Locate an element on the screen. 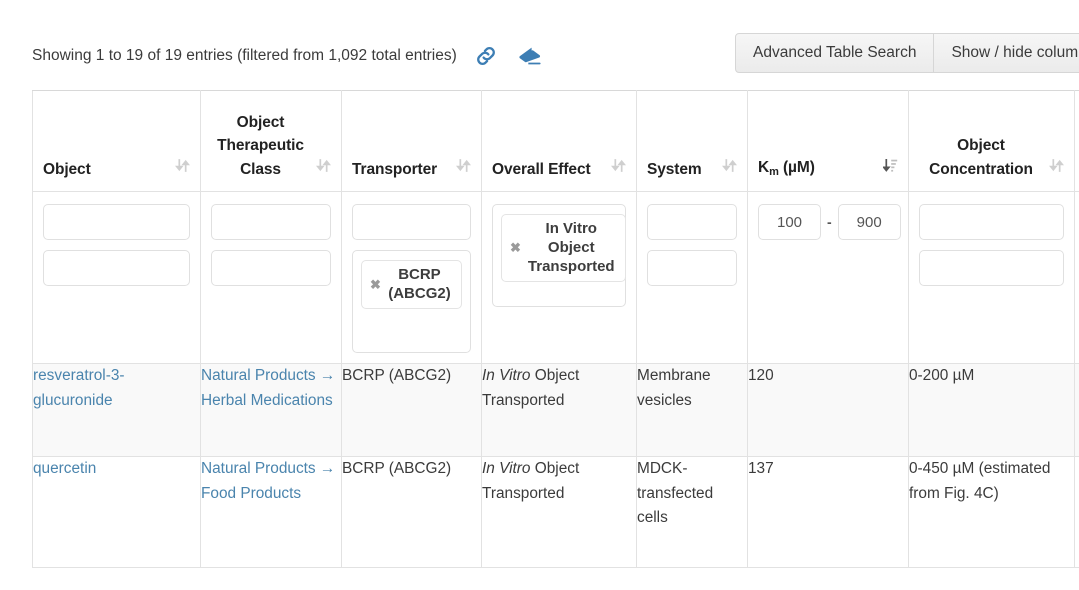 The height and width of the screenshot is (590, 1079). filter-cell-overall-effect: ✖ In Vitro Object Transported is located at coordinates (559, 277).